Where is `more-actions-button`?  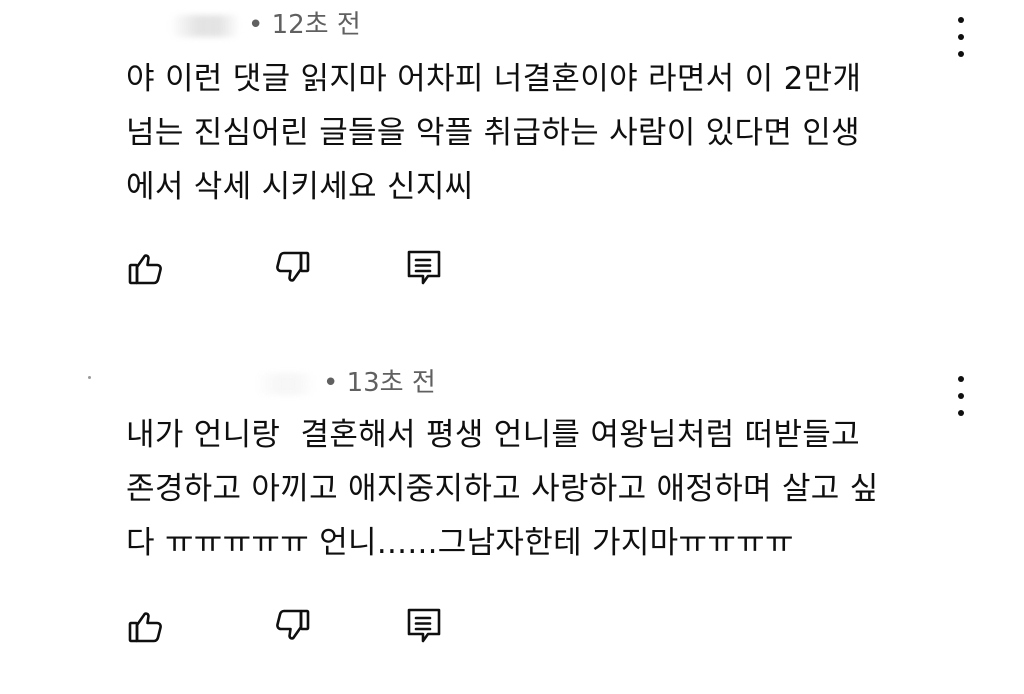 more-actions-button is located at coordinates (961, 396).